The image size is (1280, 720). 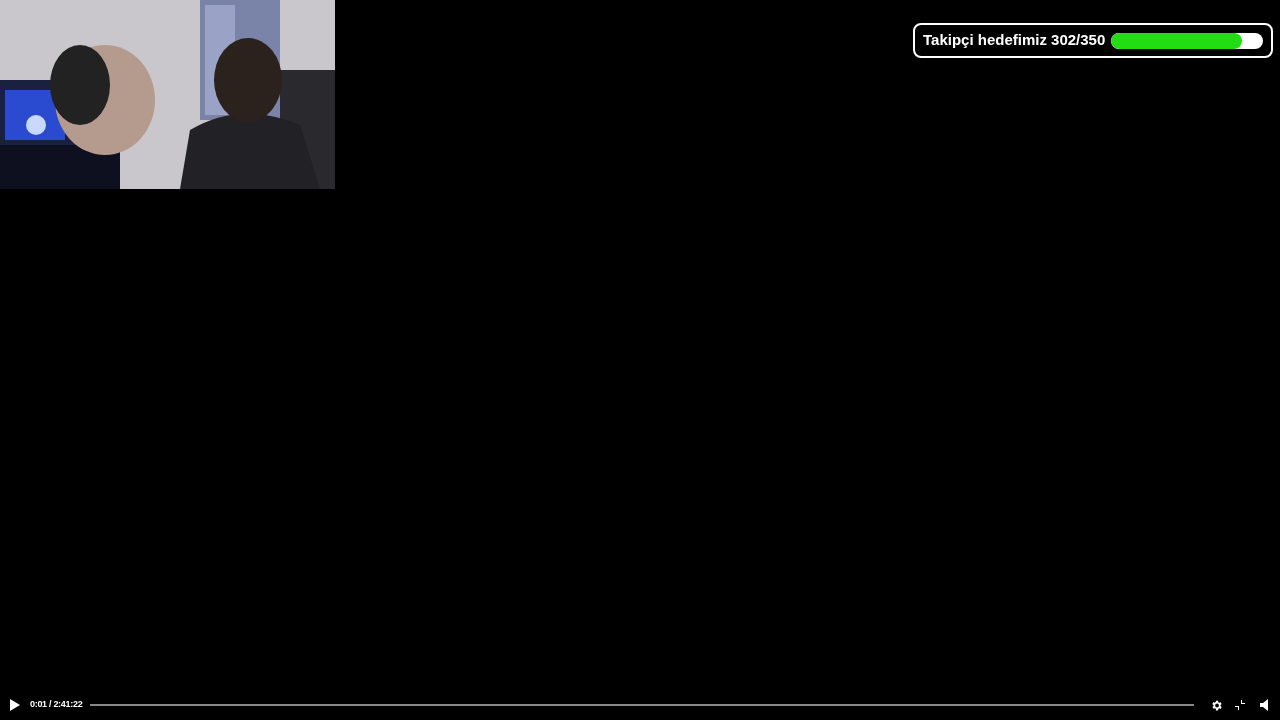 I want to click on play-button, so click(x=15, y=705).